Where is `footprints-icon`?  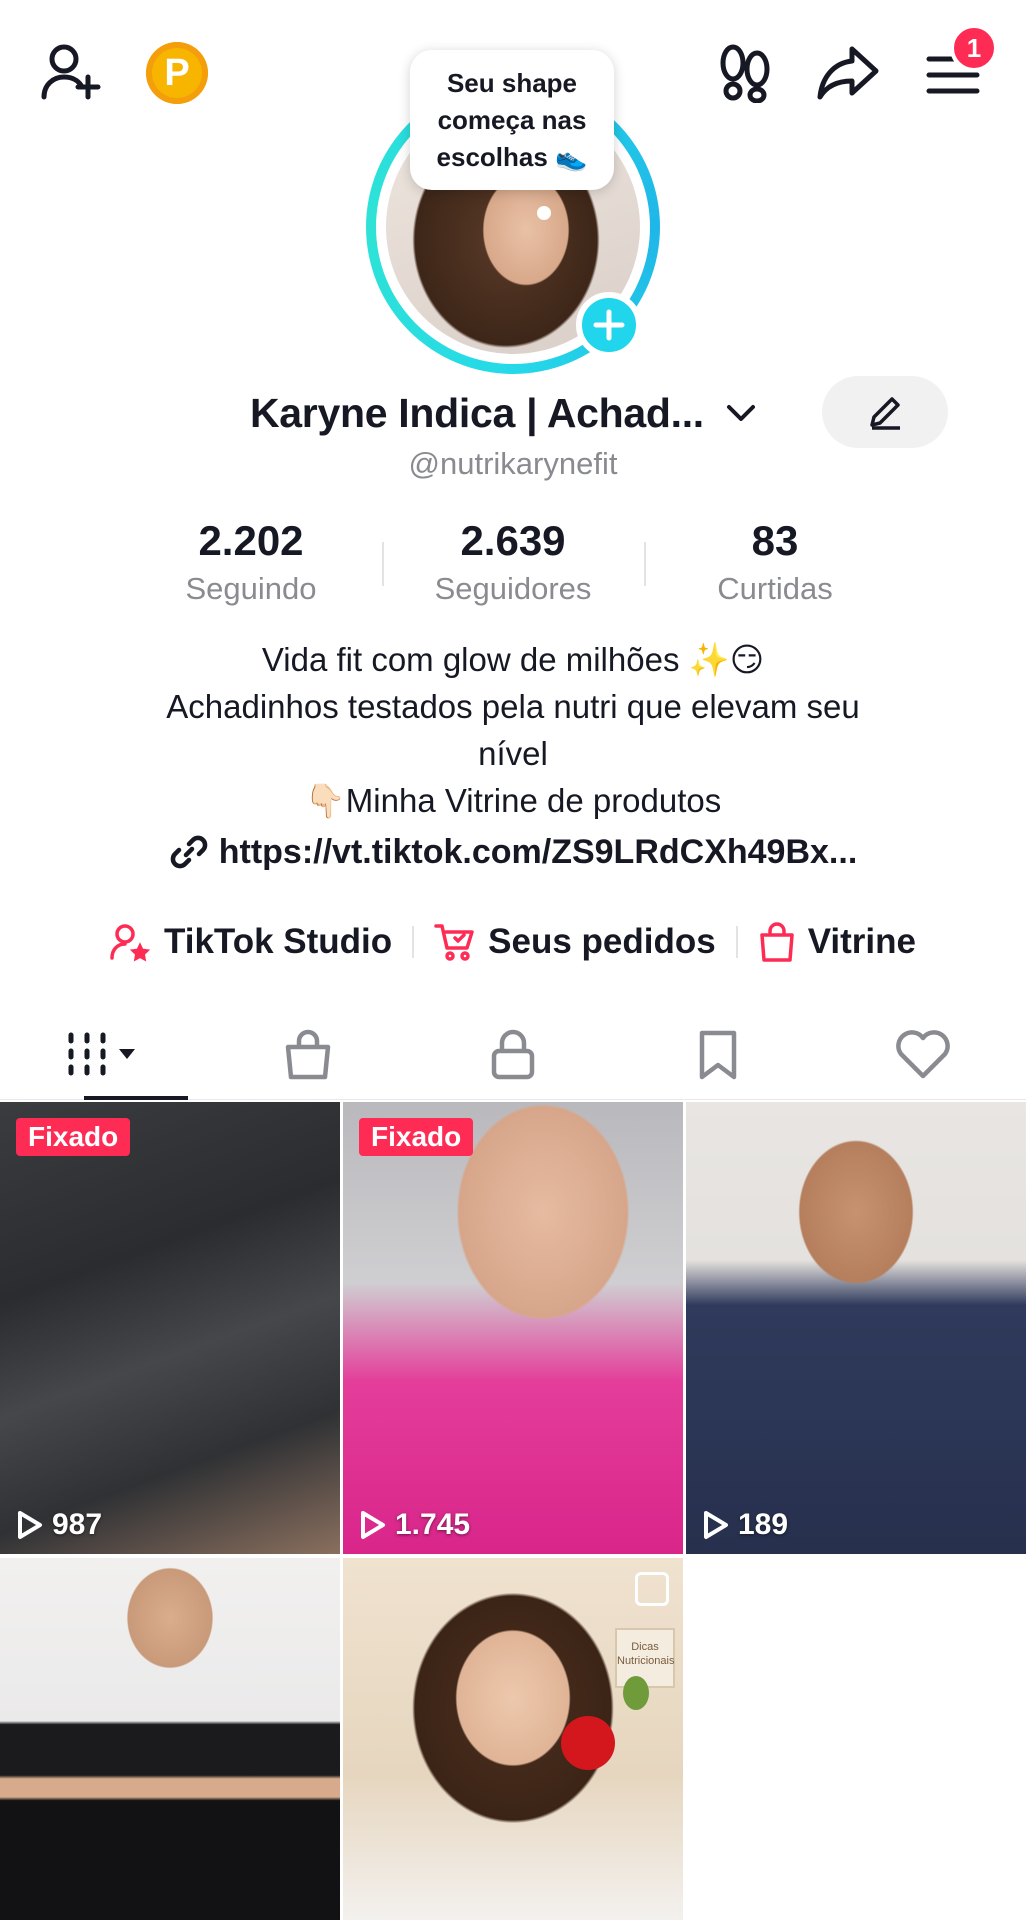 footprints-icon is located at coordinates (745, 73).